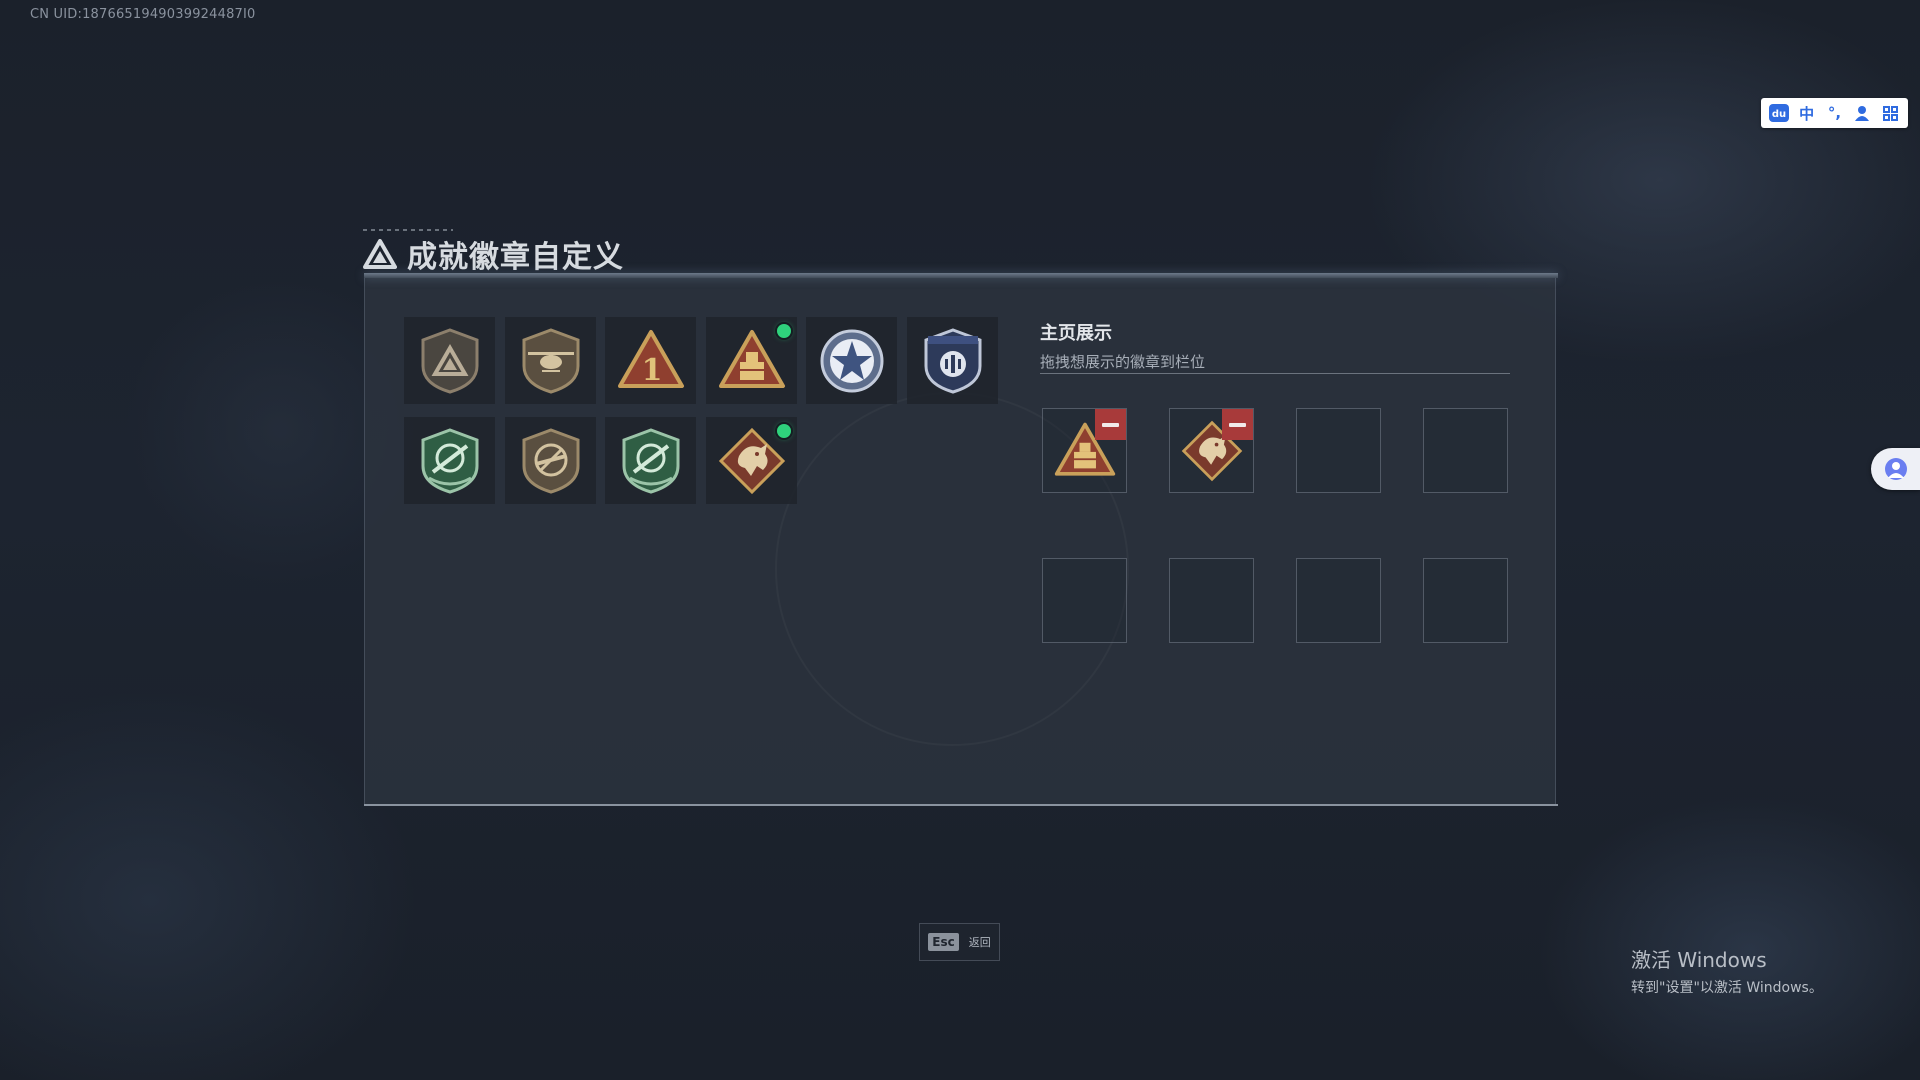 The image size is (1920, 1080). I want to click on star-emblem-badge-icon, so click(851, 360).